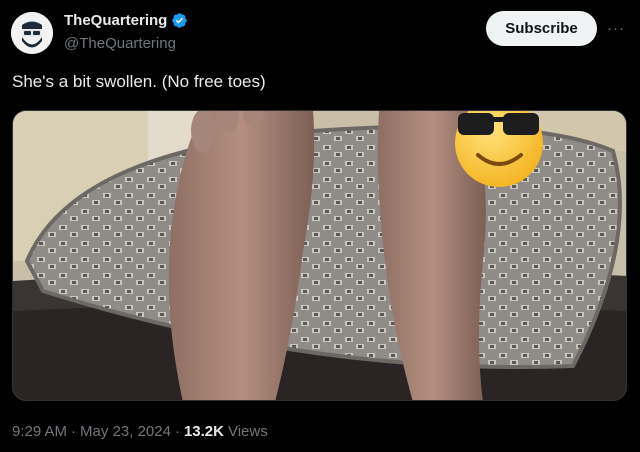 Image resolution: width=640 pixels, height=452 pixels. What do you see at coordinates (616, 28) in the screenshot?
I see `more-options-icon: ···` at bounding box center [616, 28].